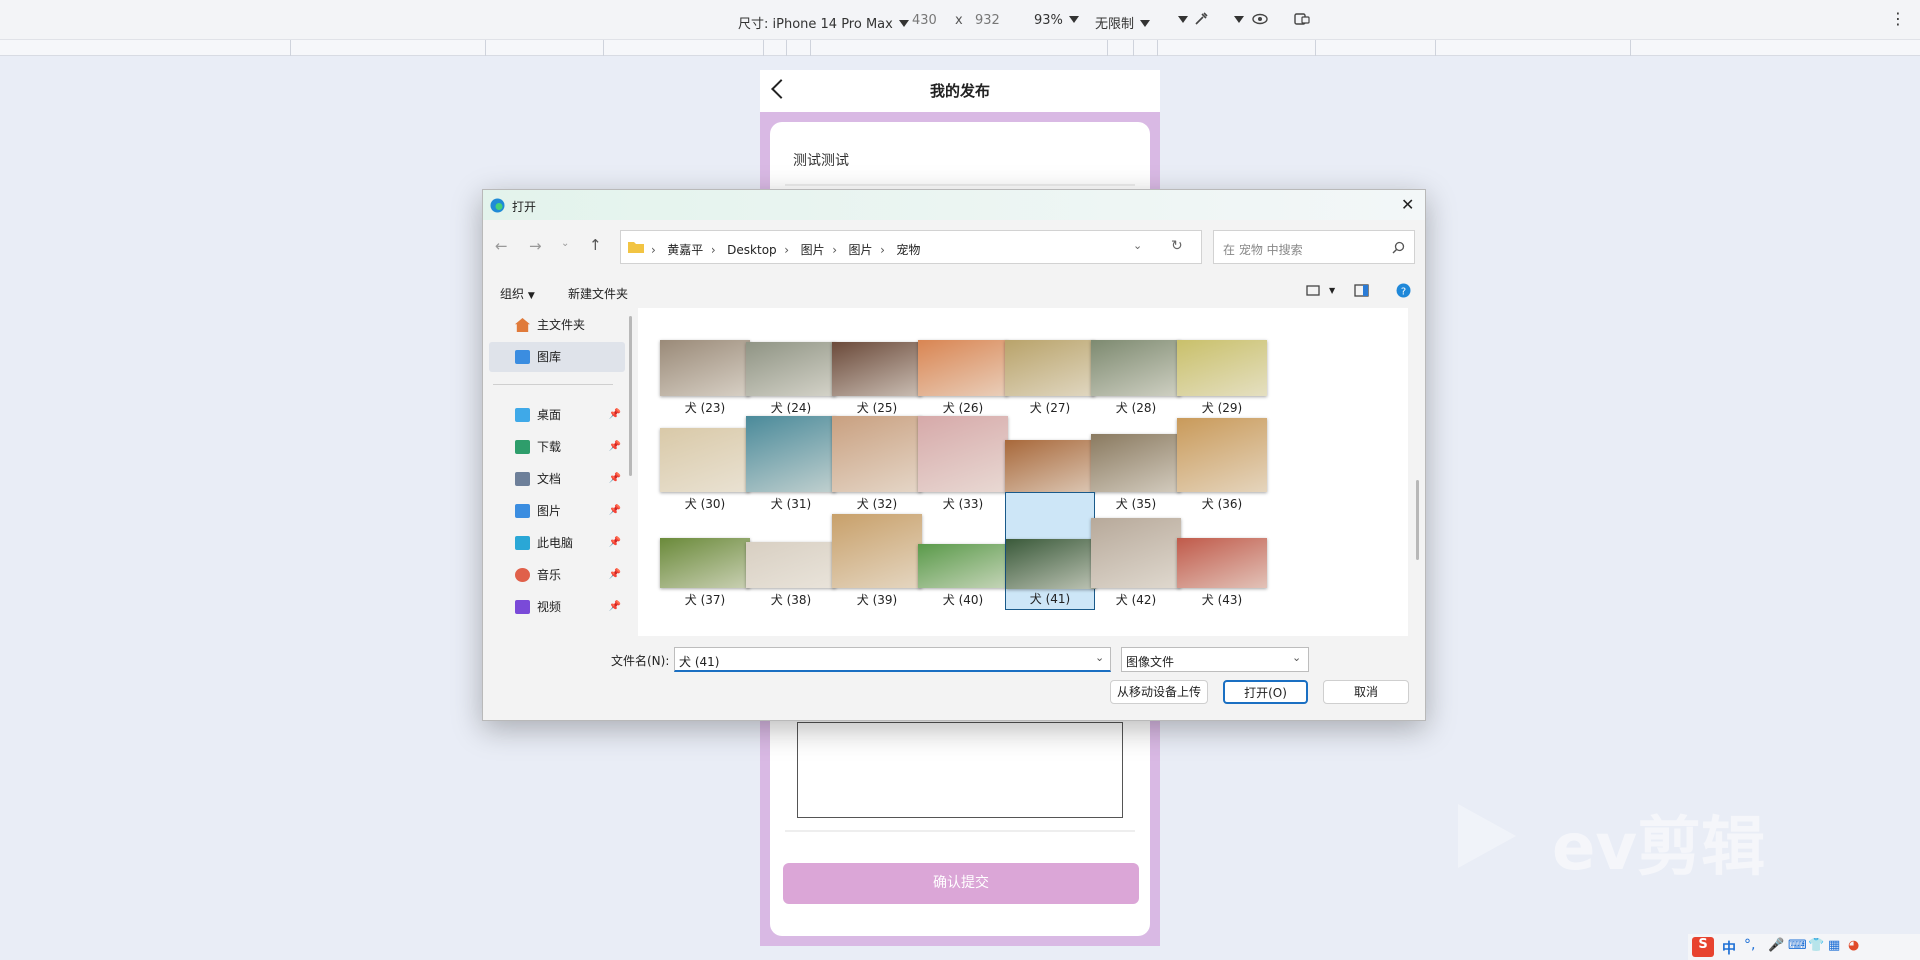  What do you see at coordinates (1215, 659) in the screenshot?
I see `filetype-select: 图像文件 ⌄` at bounding box center [1215, 659].